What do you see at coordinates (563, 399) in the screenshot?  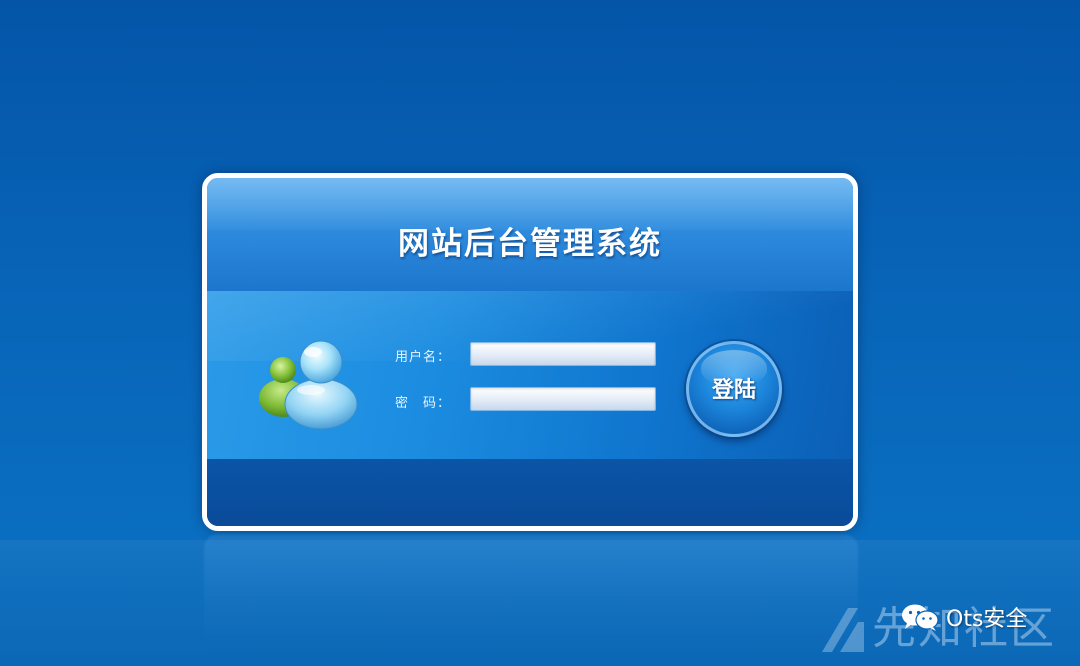 I see `password-input` at bounding box center [563, 399].